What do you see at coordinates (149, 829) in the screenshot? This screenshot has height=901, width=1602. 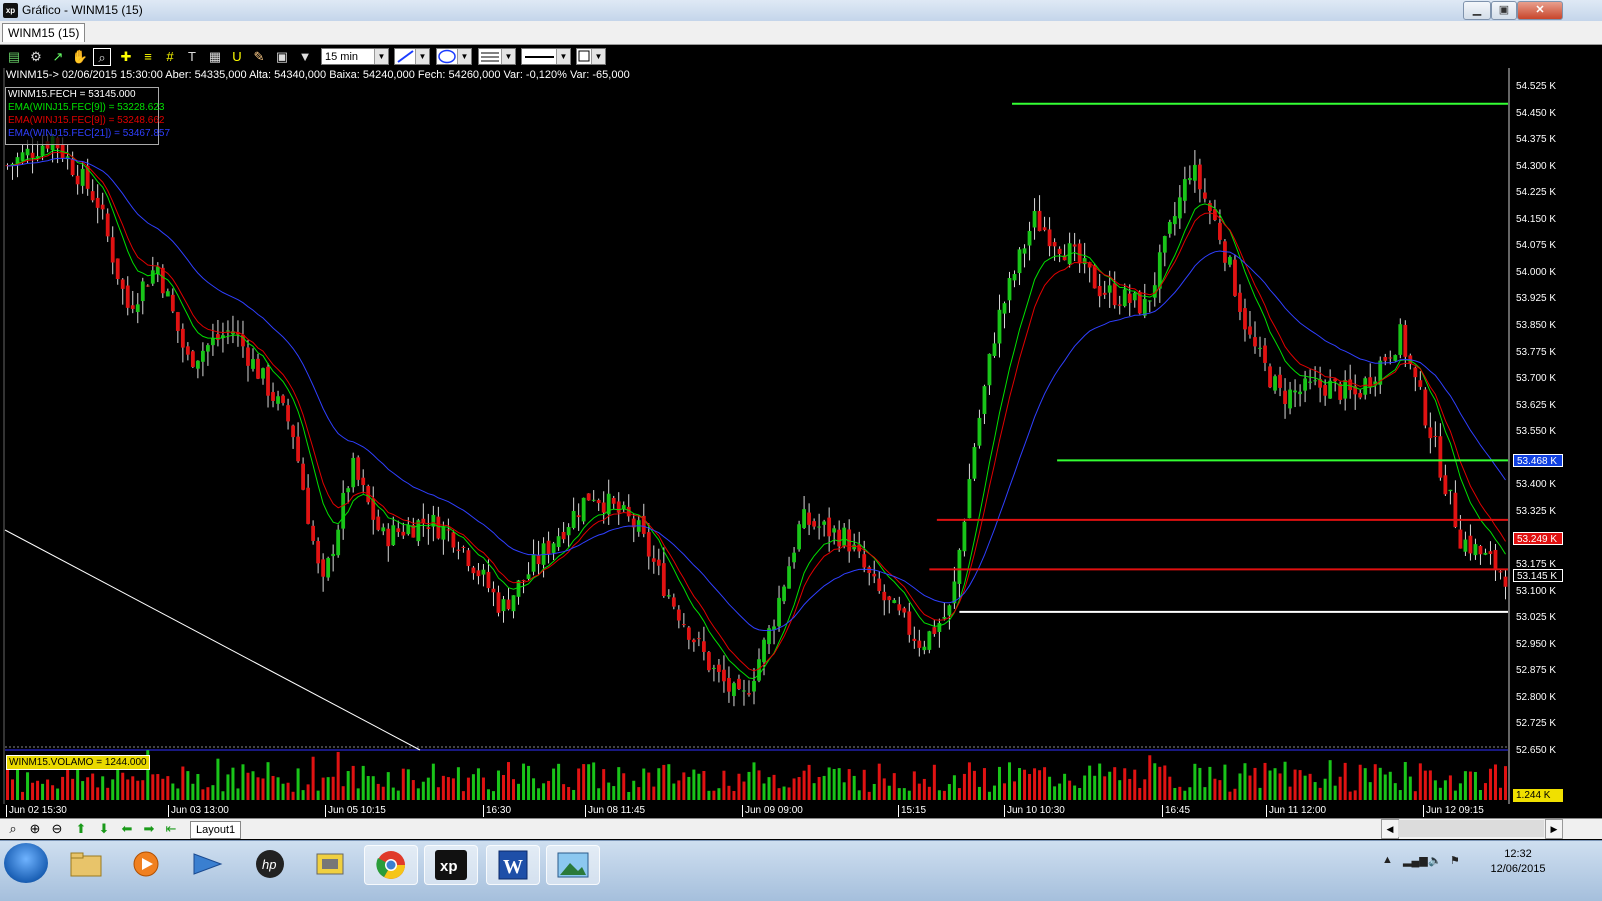 I see `arrow-right-icon: ➡` at bounding box center [149, 829].